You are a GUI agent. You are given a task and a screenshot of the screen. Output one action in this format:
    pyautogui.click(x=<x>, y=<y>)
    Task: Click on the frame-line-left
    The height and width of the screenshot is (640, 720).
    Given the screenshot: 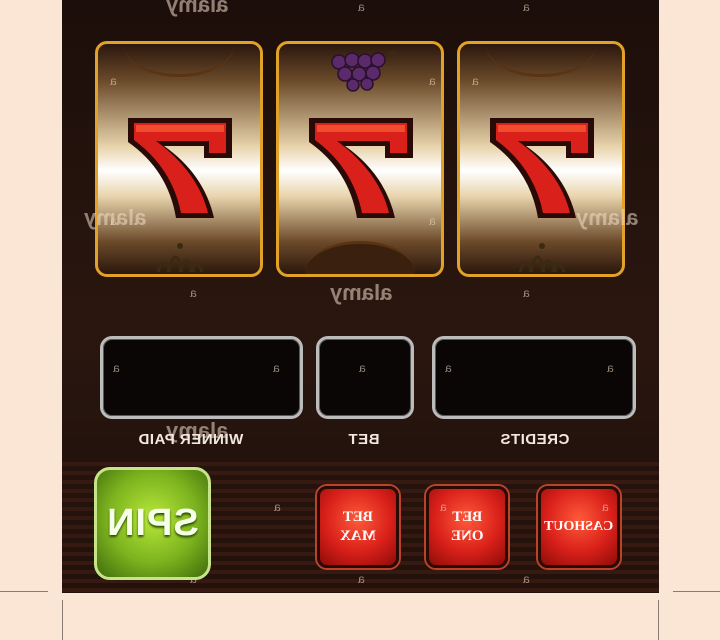 What is the action you would take?
    pyautogui.click(x=24, y=591)
    